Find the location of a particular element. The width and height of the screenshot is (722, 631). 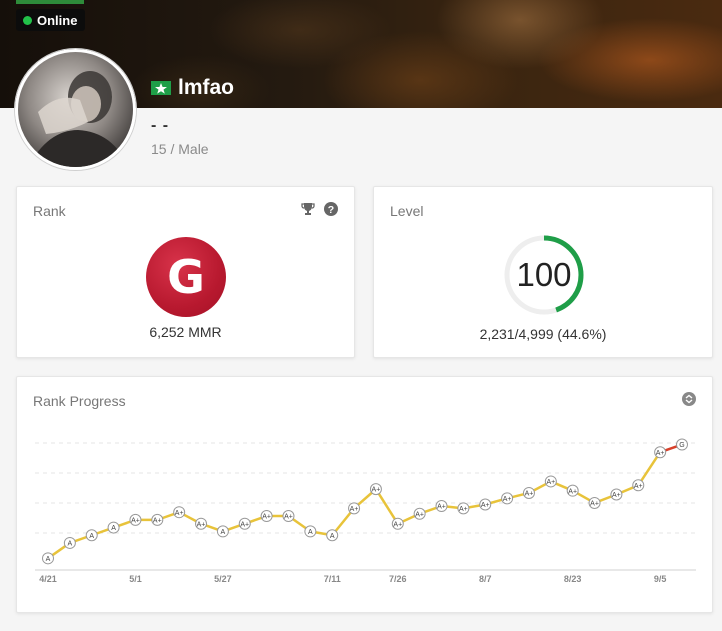

x-tick-label: 8/7 is located at coordinates (485, 579).